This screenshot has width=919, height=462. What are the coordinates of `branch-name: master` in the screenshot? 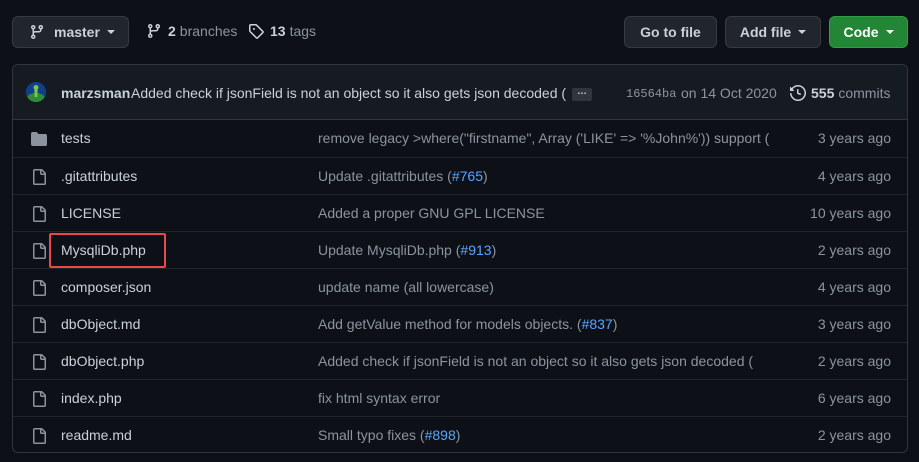 It's located at (77, 32).